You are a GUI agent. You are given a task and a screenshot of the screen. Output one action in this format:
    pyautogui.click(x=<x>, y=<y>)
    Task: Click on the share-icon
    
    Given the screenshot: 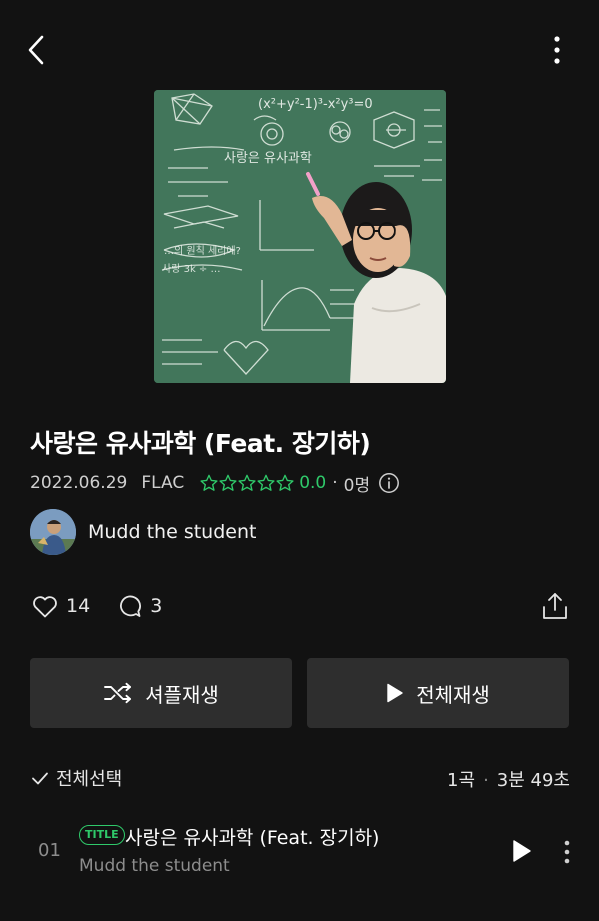 What is the action you would take?
    pyautogui.click(x=555, y=606)
    